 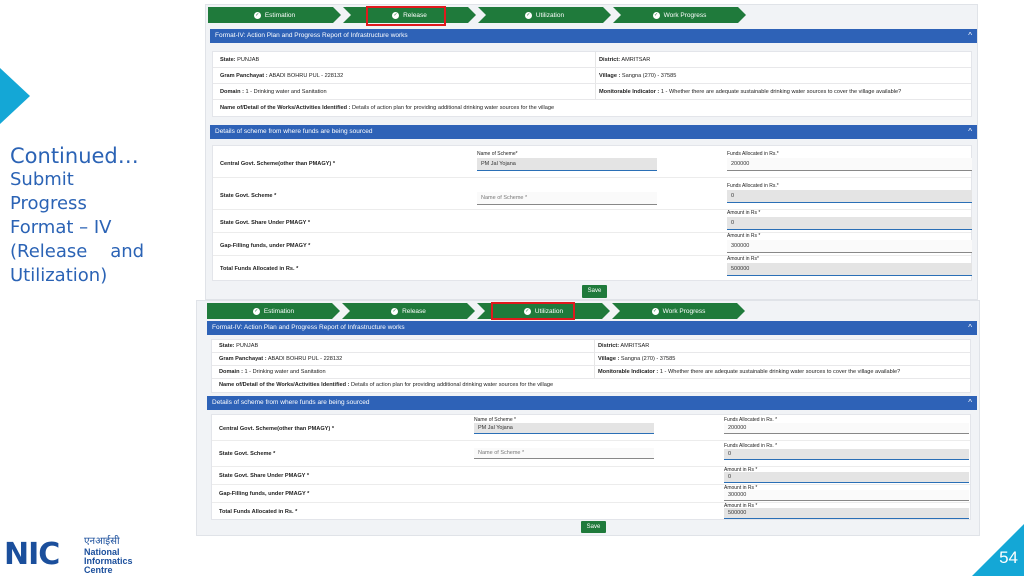 I want to click on step-utilization: ✓ Utilization, so click(x=544, y=15).